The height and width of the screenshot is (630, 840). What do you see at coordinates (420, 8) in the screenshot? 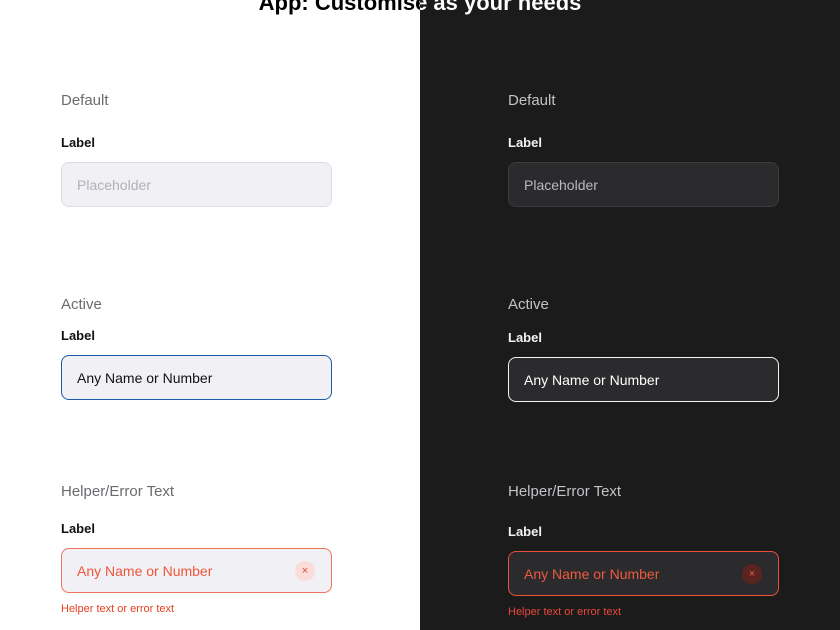
I see `page-title: App: Customise as your needs` at bounding box center [420, 8].